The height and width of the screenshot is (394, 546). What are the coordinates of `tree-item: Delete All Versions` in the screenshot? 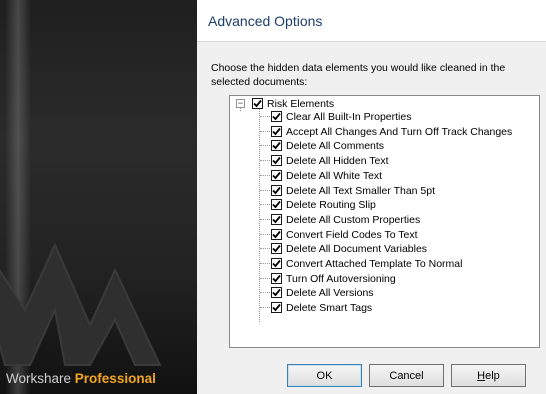 It's located at (322, 292).